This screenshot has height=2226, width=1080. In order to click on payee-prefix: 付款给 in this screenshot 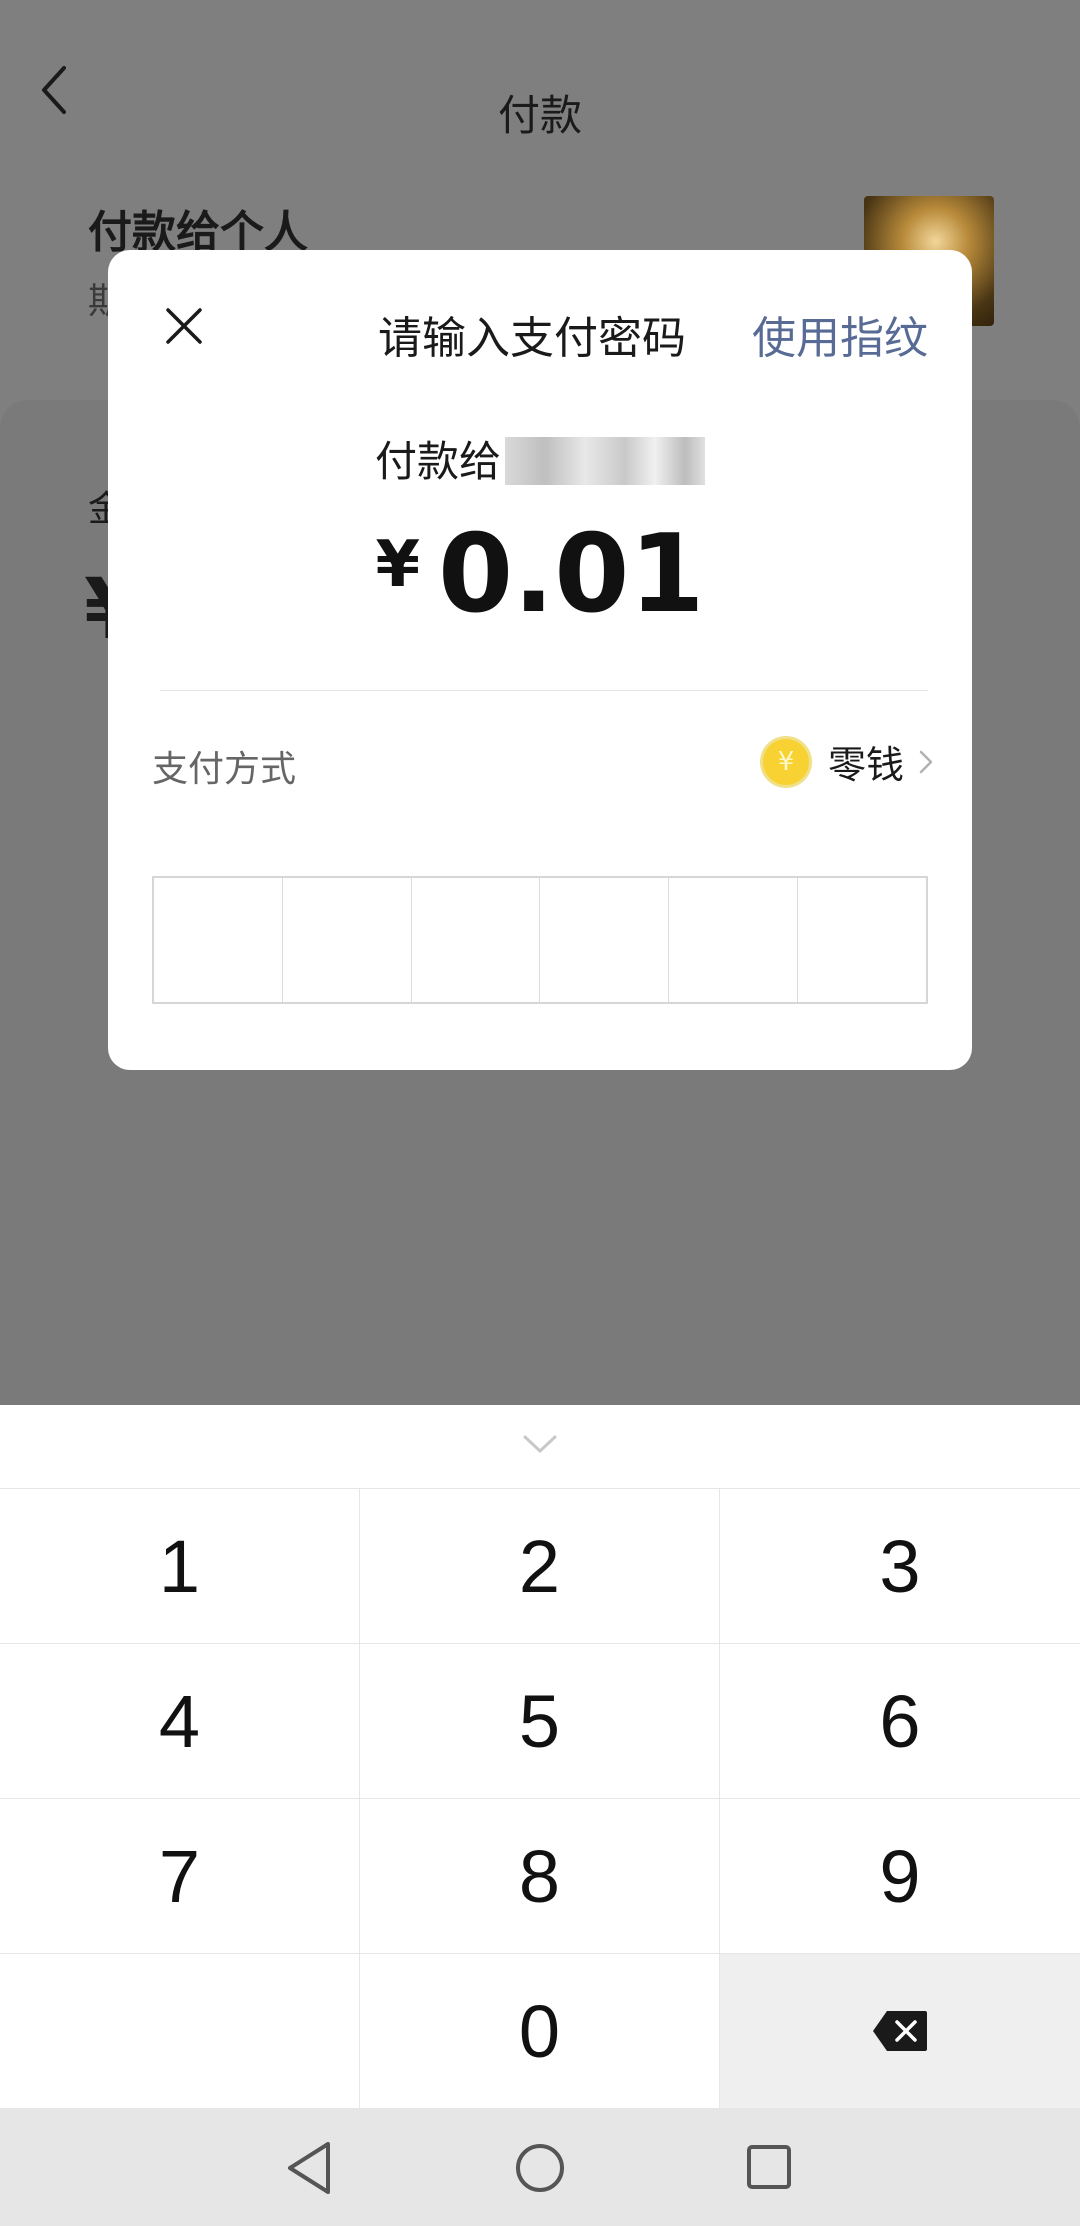, I will do `click(437, 461)`.